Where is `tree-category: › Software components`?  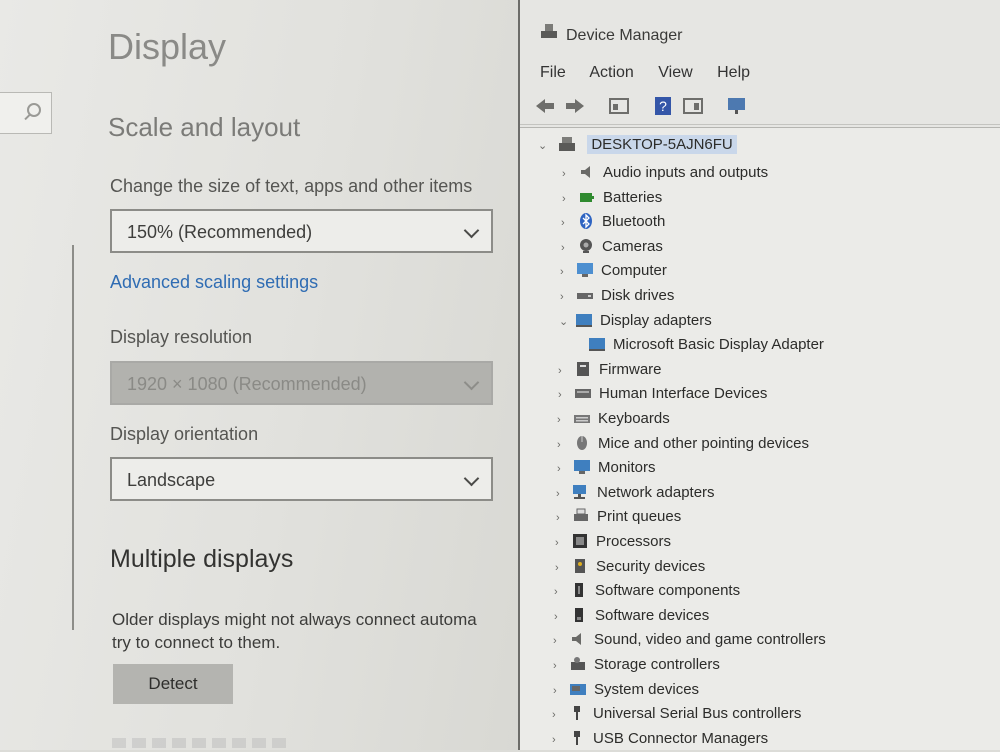 tree-category: › Software components is located at coordinates (647, 593).